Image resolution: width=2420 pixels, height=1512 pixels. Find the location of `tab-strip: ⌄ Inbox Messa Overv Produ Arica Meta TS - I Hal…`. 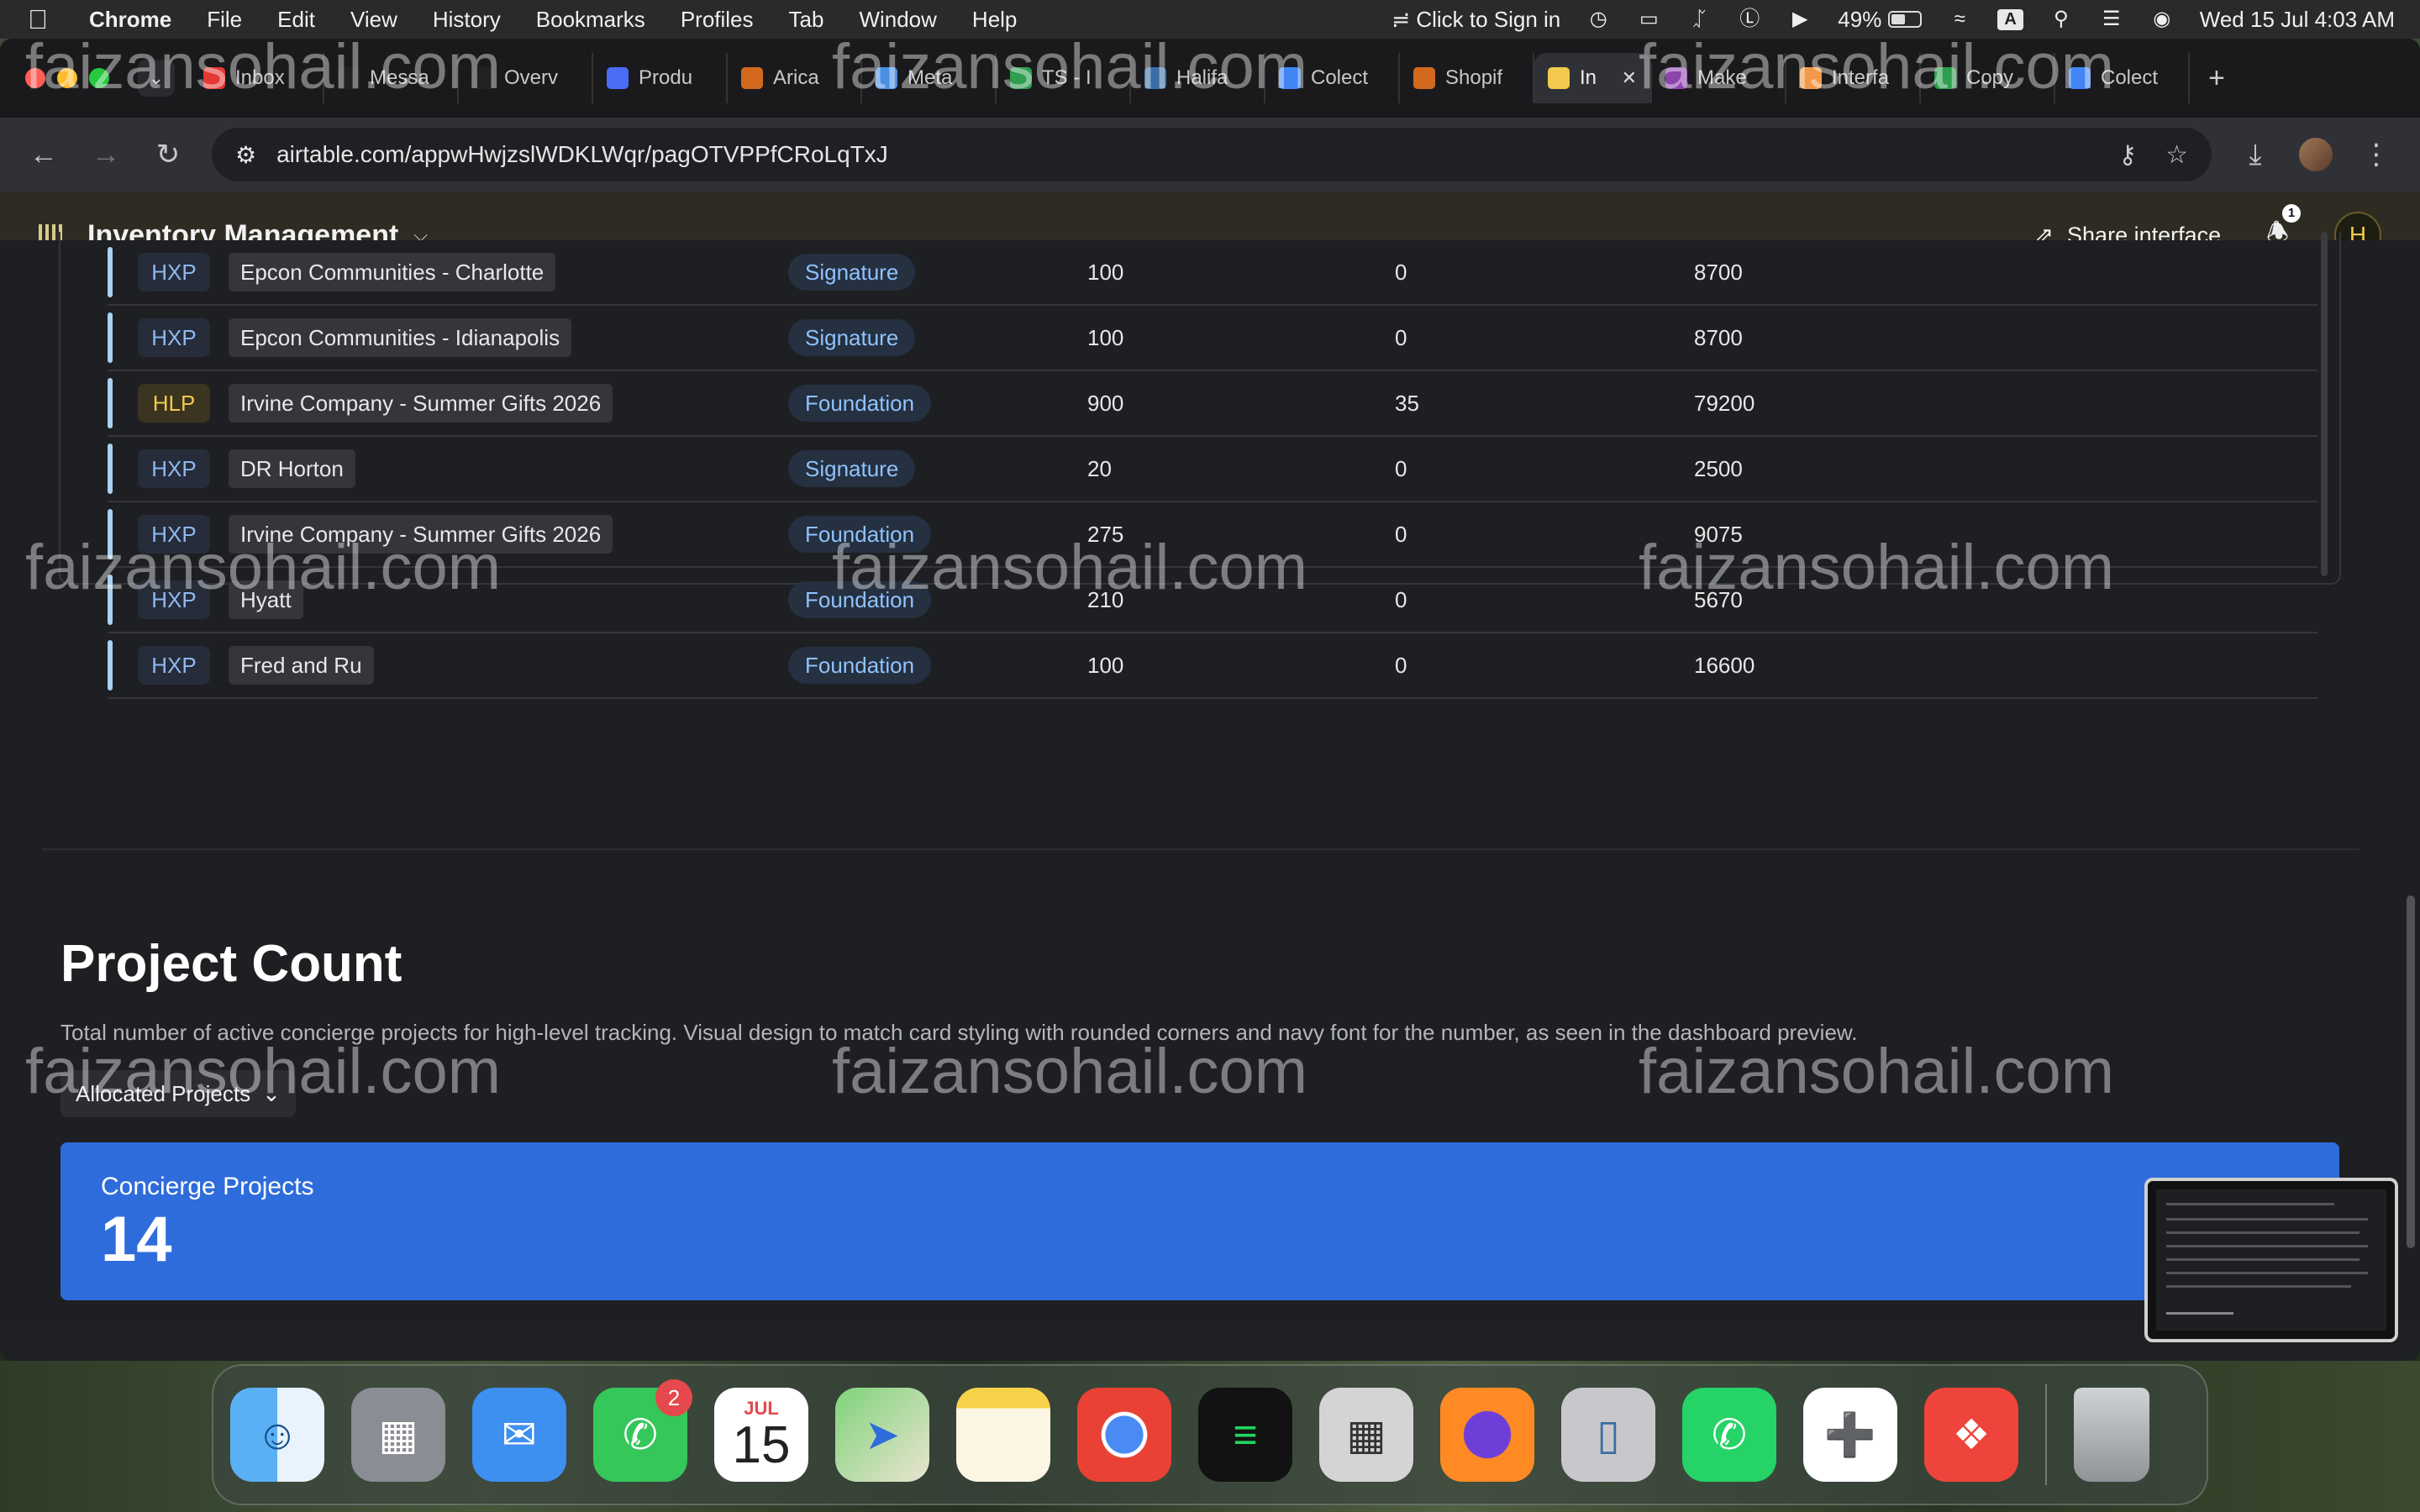

tab-strip: ⌄ Inbox Messa Overv Produ Arica Meta TS - I Hal… is located at coordinates (1210, 78).